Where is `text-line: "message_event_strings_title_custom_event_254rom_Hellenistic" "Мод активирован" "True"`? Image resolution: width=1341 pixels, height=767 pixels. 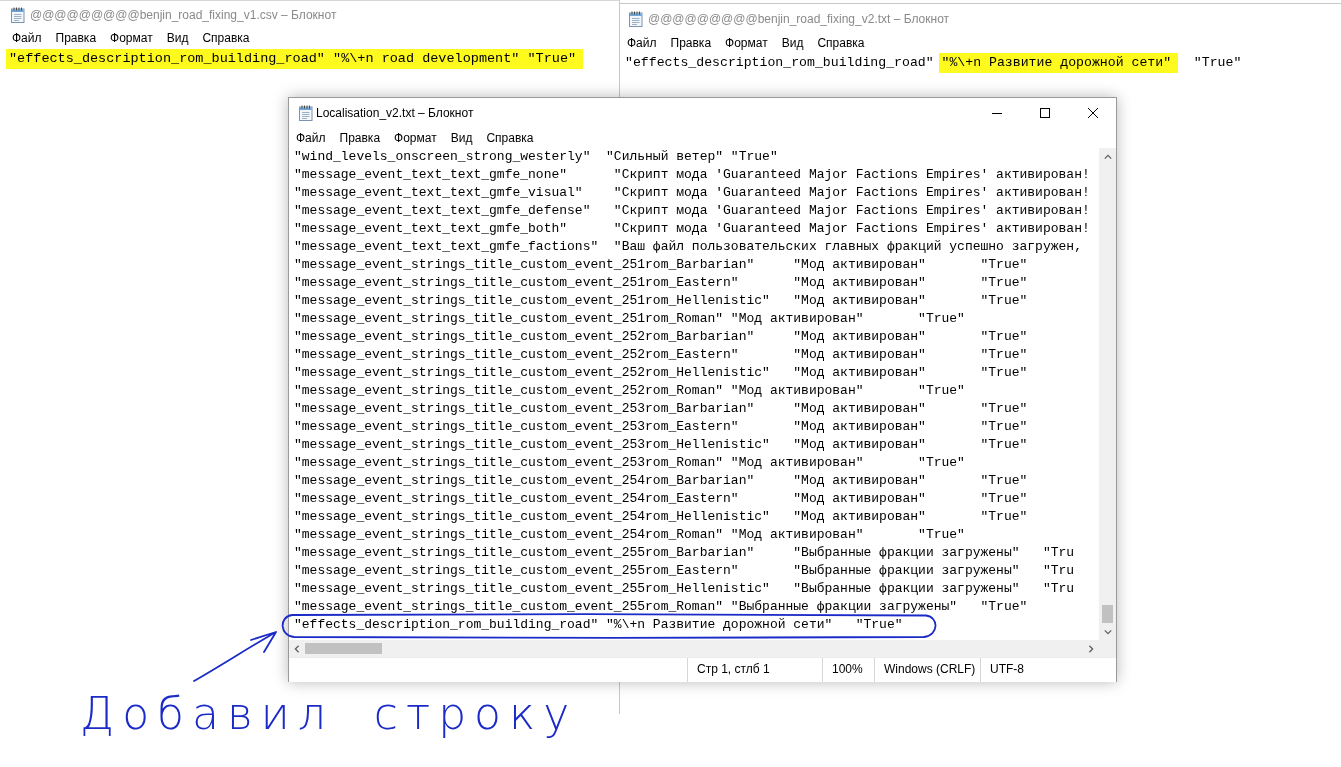 text-line: "message_event_strings_title_custom_event_254rom_Hellenistic" "Мод активирован" "True" is located at coordinates (661, 516).